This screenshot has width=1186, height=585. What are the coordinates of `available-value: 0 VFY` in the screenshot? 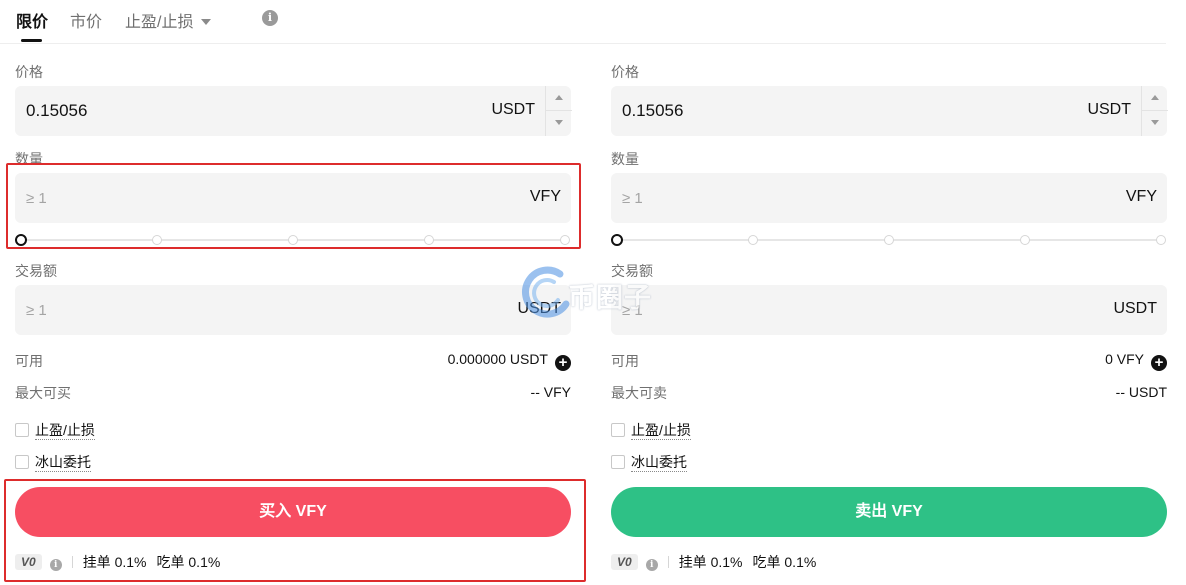 It's located at (1124, 359).